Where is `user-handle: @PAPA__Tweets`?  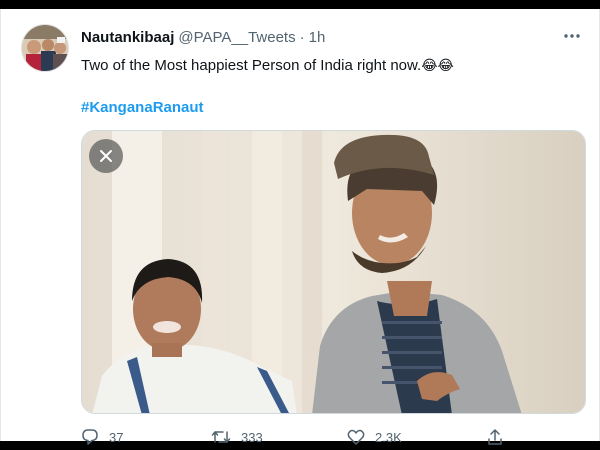 user-handle: @PAPA__Tweets is located at coordinates (236, 37).